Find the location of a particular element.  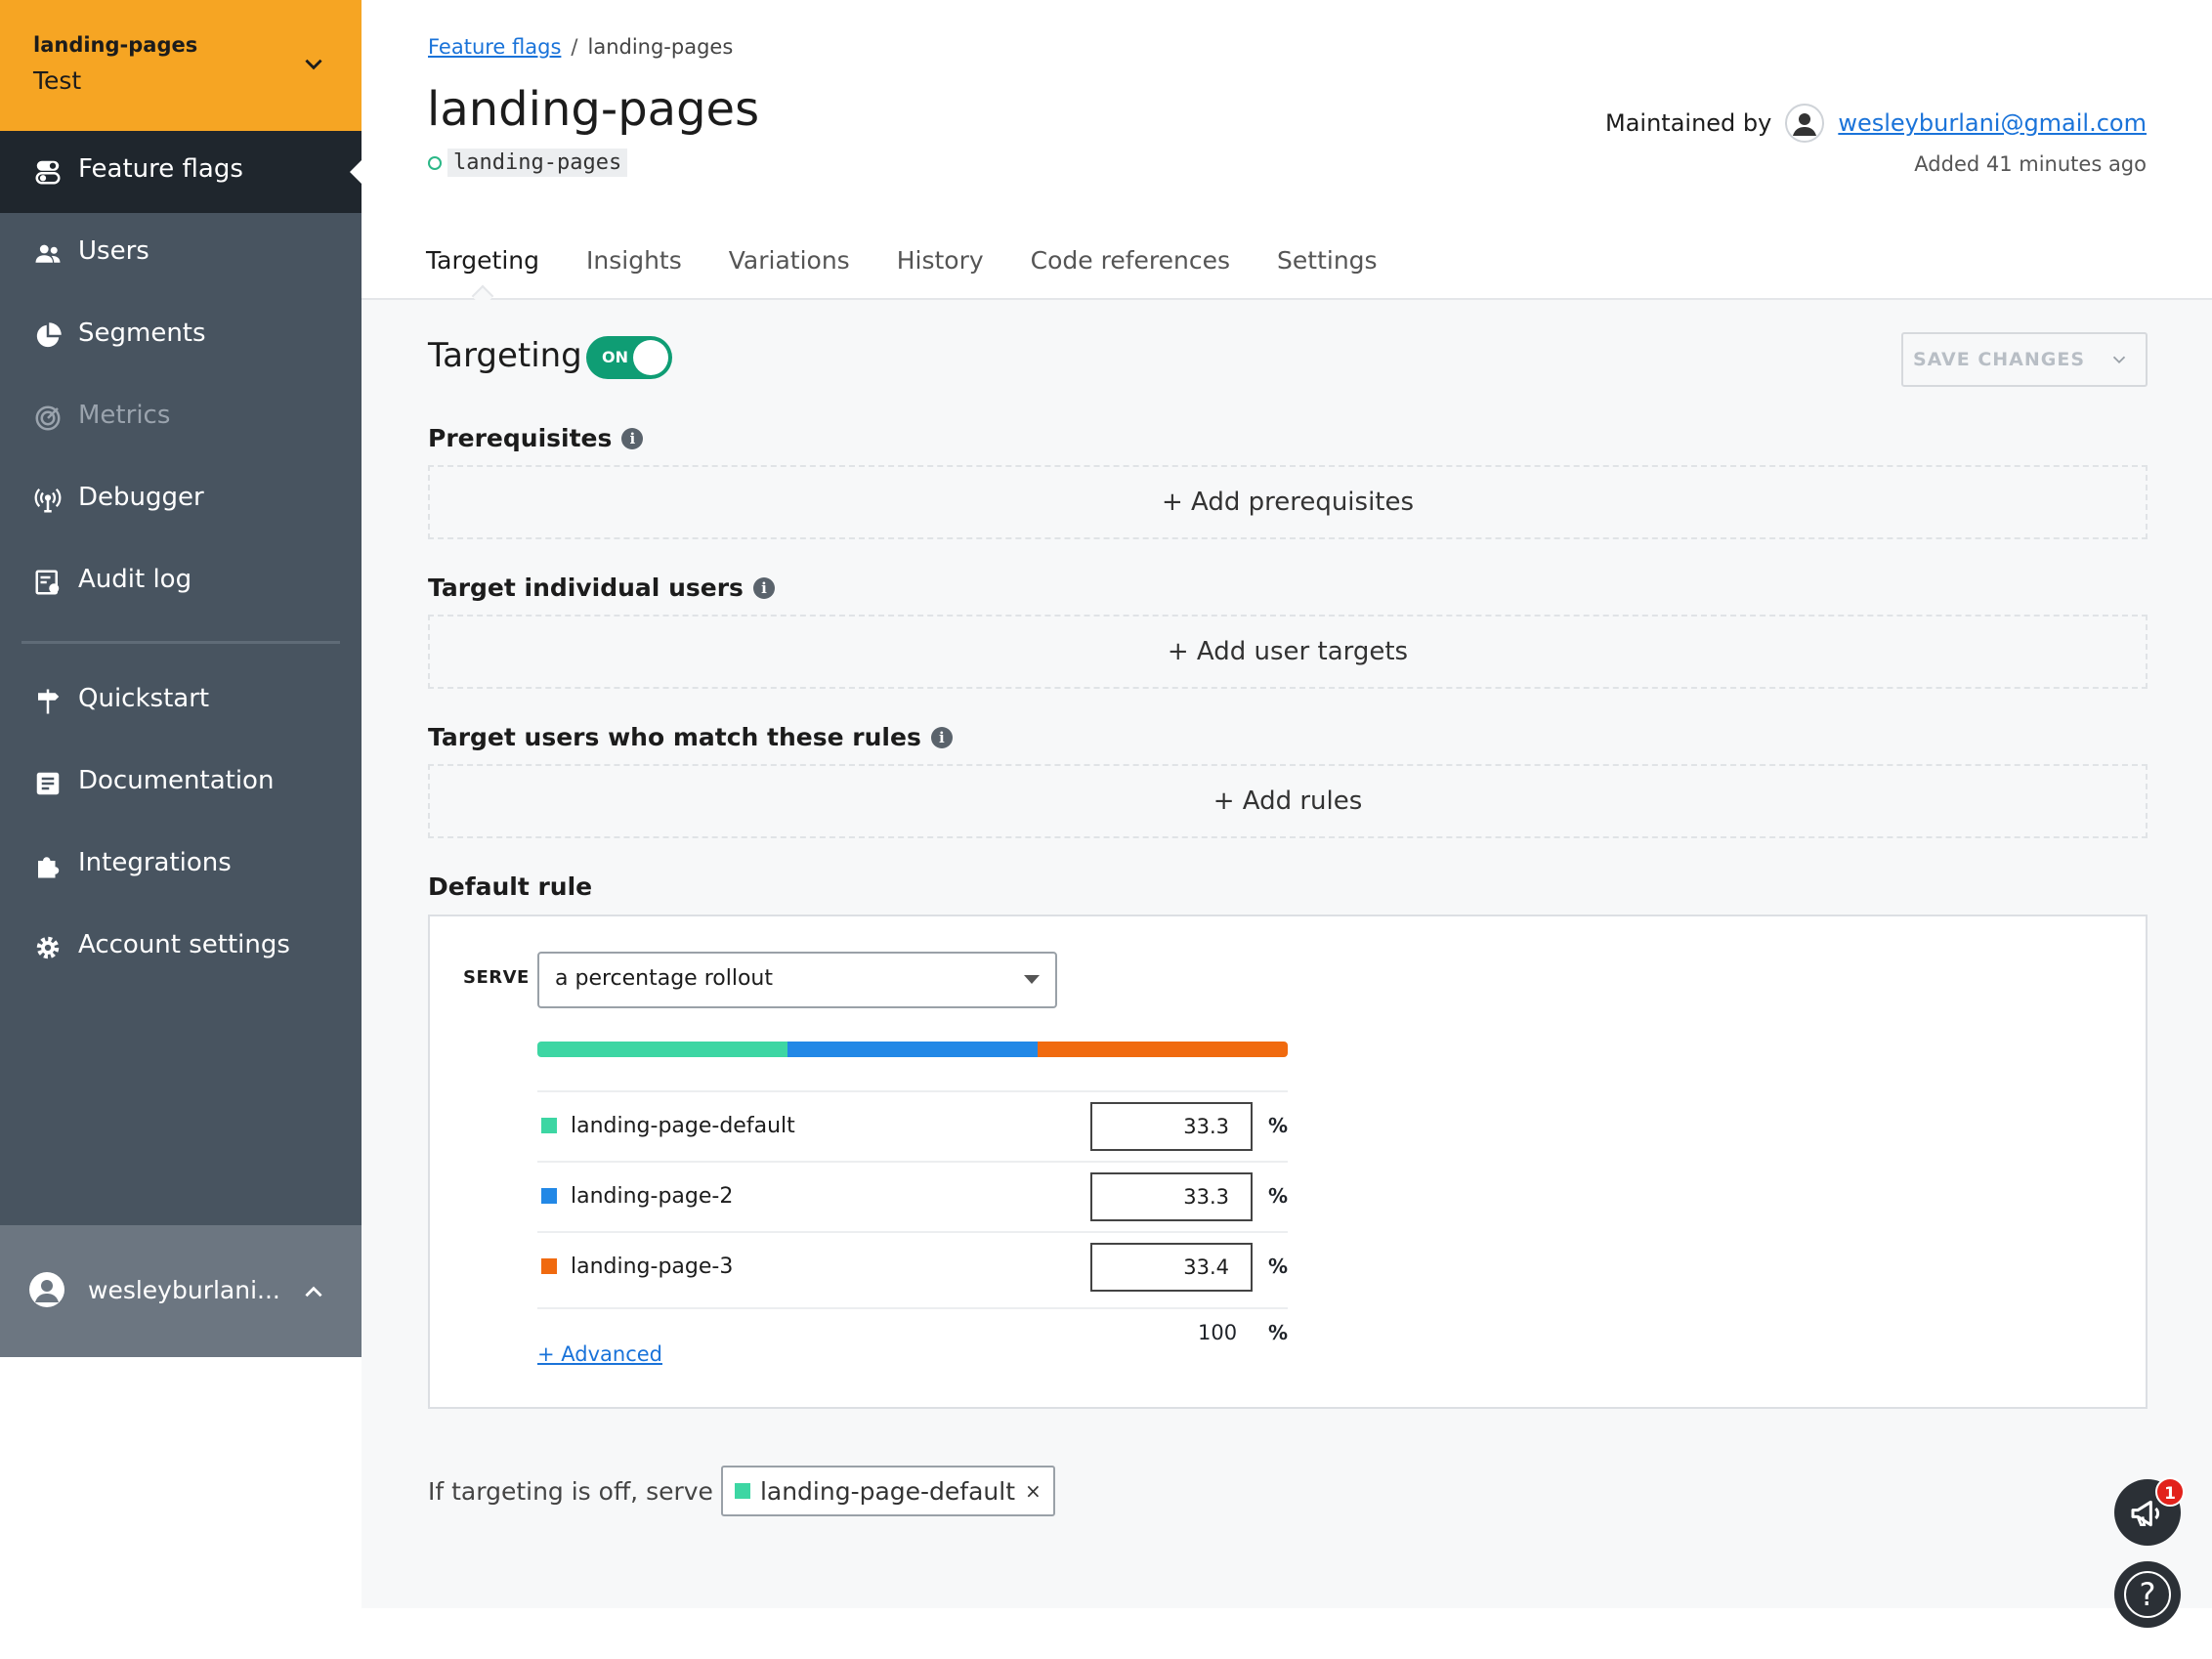

broadcast-icon is located at coordinates (48, 501).